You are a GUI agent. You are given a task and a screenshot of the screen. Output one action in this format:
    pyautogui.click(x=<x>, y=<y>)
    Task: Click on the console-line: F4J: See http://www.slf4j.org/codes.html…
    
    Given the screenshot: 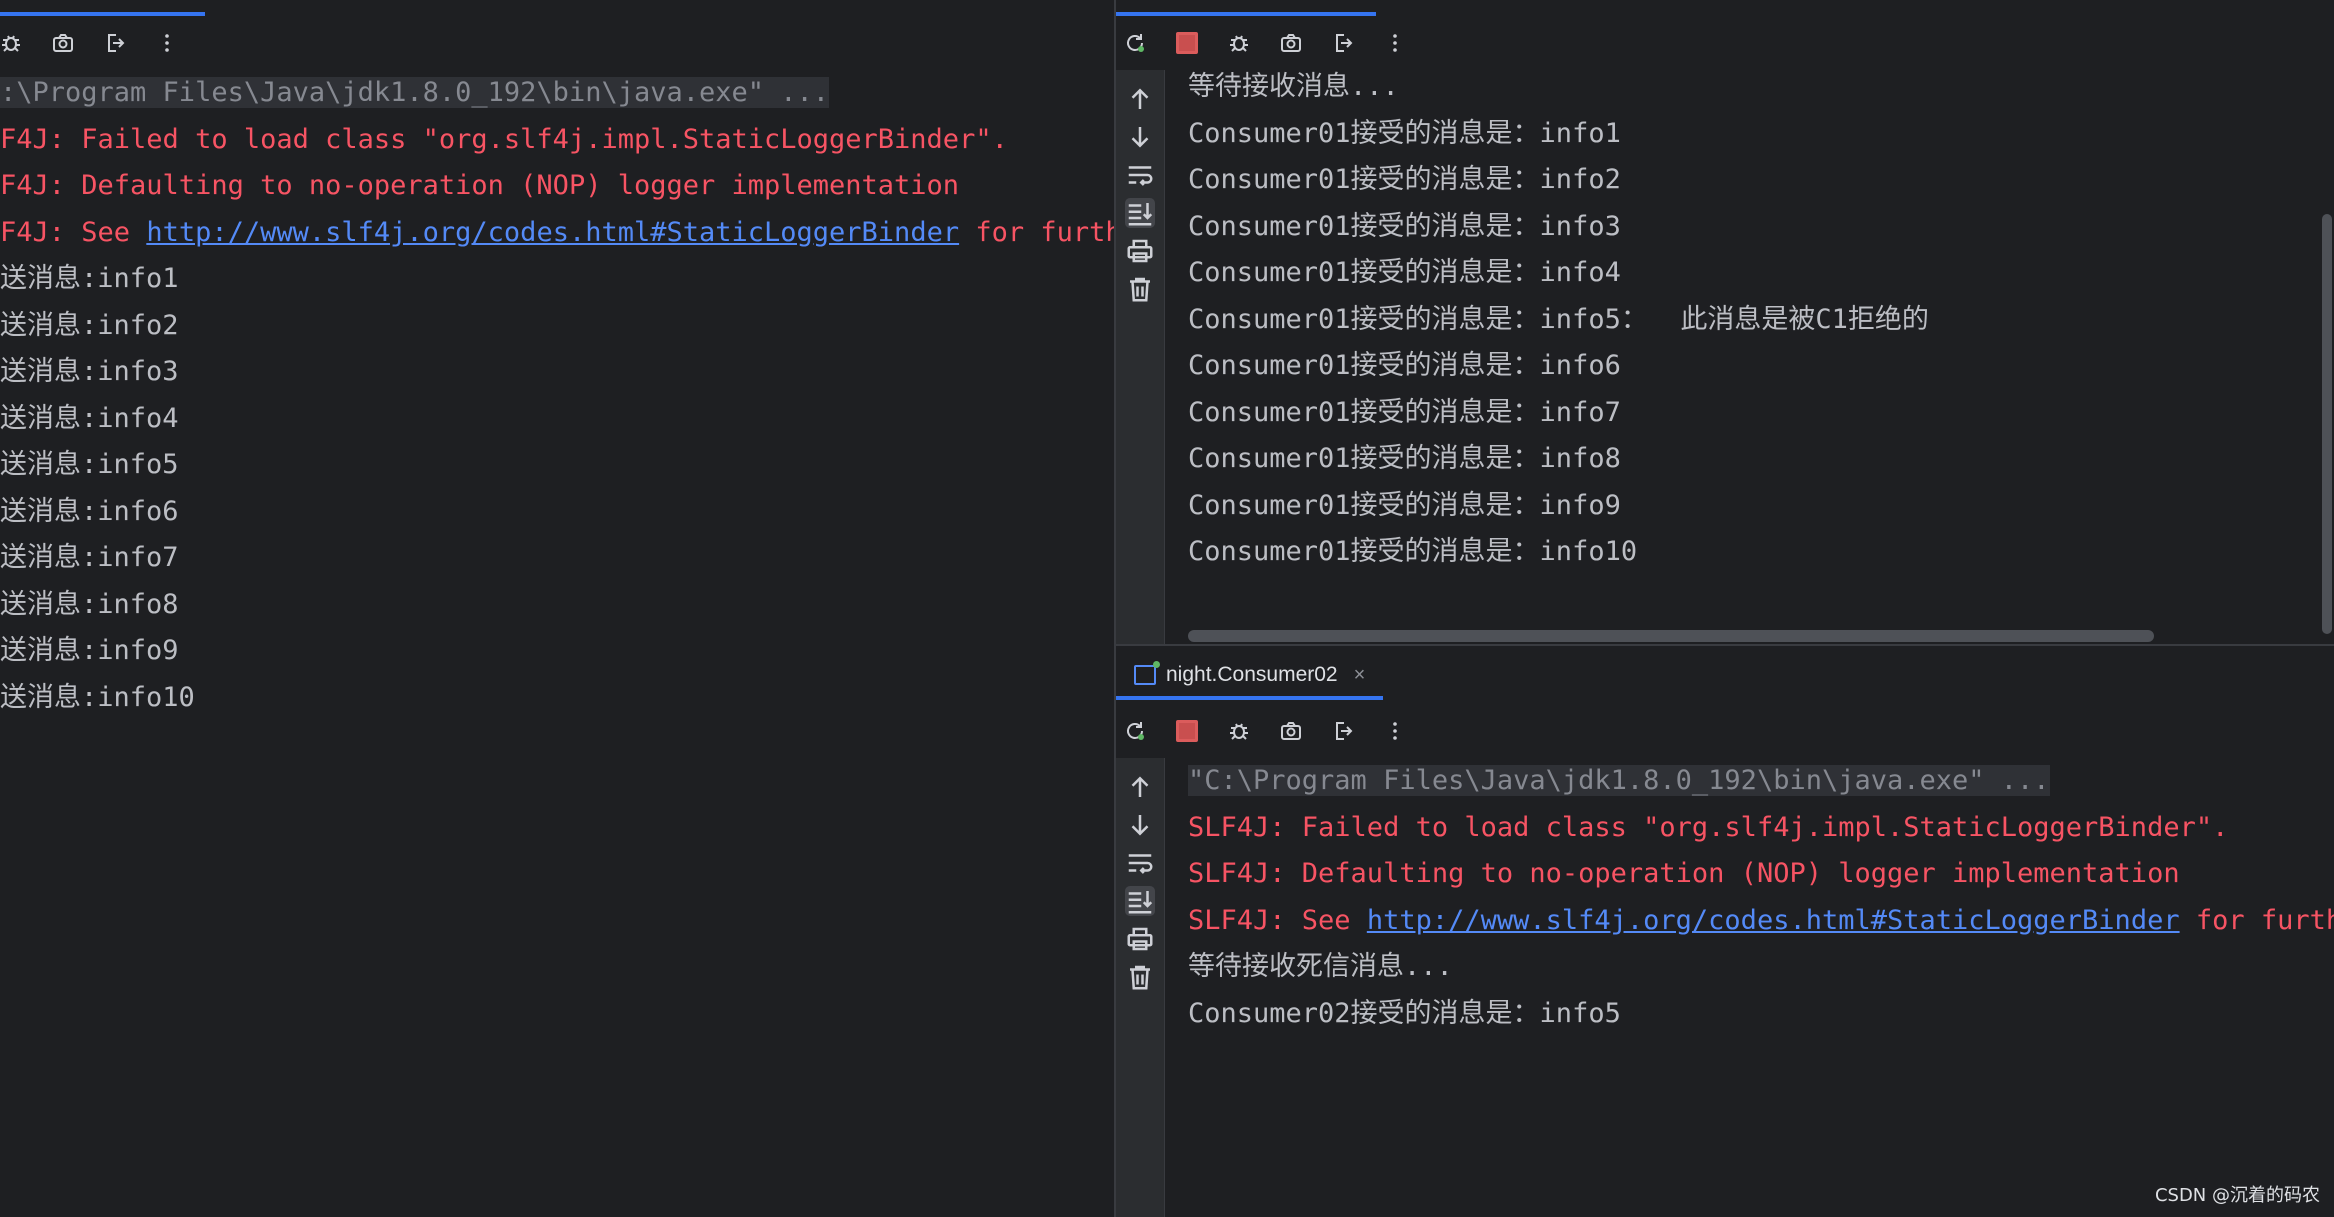 What is the action you would take?
    pyautogui.click(x=557, y=233)
    